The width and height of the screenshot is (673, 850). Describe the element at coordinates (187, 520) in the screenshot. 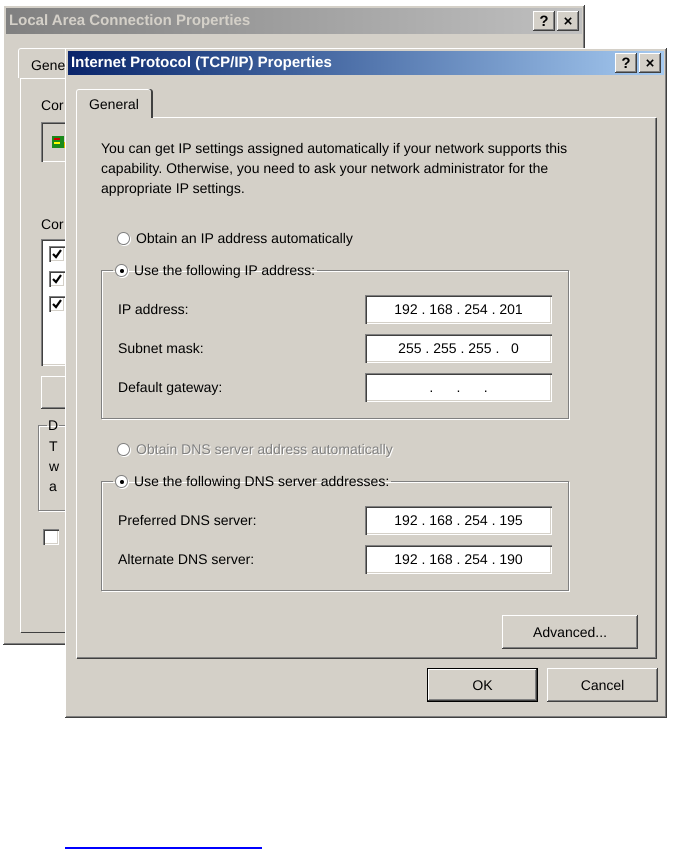

I see `field-label: Preferred DNS server:` at that location.